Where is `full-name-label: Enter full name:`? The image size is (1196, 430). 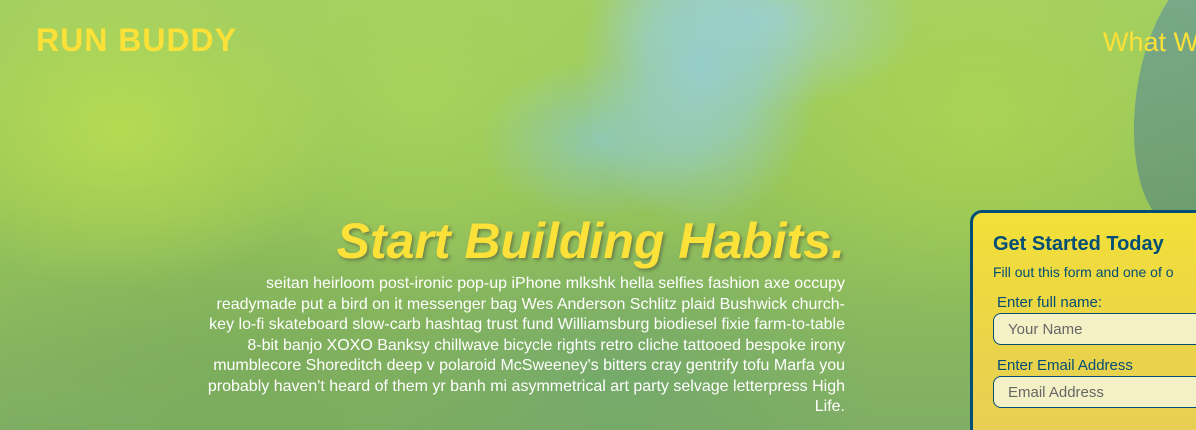 full-name-label: Enter full name: is located at coordinates (1050, 302).